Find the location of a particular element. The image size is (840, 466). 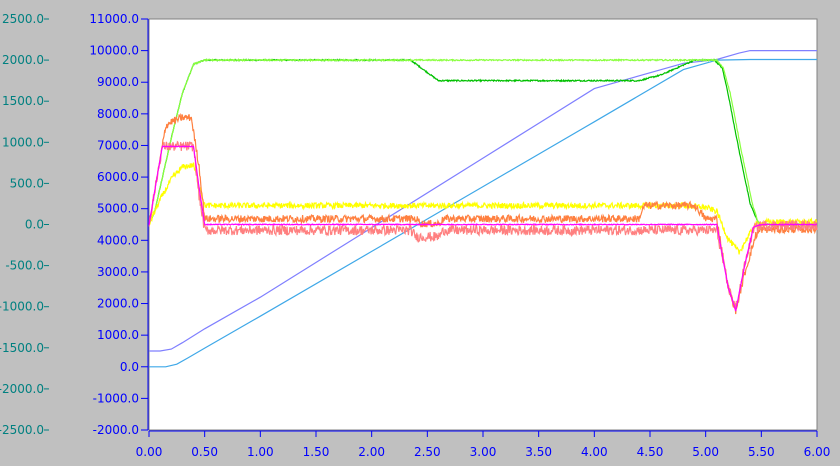

right-tick-label: 11000.0 is located at coordinates (114, 19).